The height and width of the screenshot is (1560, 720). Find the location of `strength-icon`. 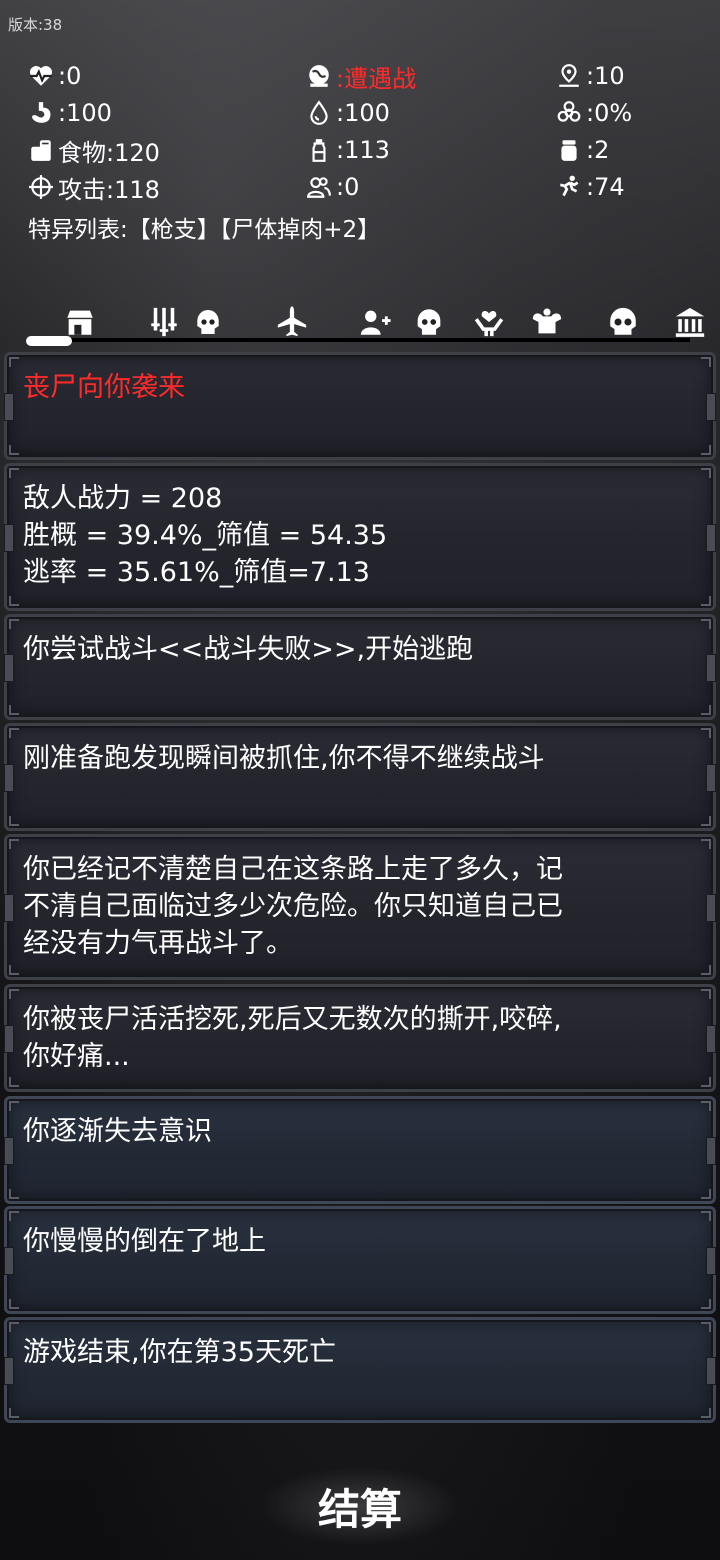

strength-icon is located at coordinates (547, 322).